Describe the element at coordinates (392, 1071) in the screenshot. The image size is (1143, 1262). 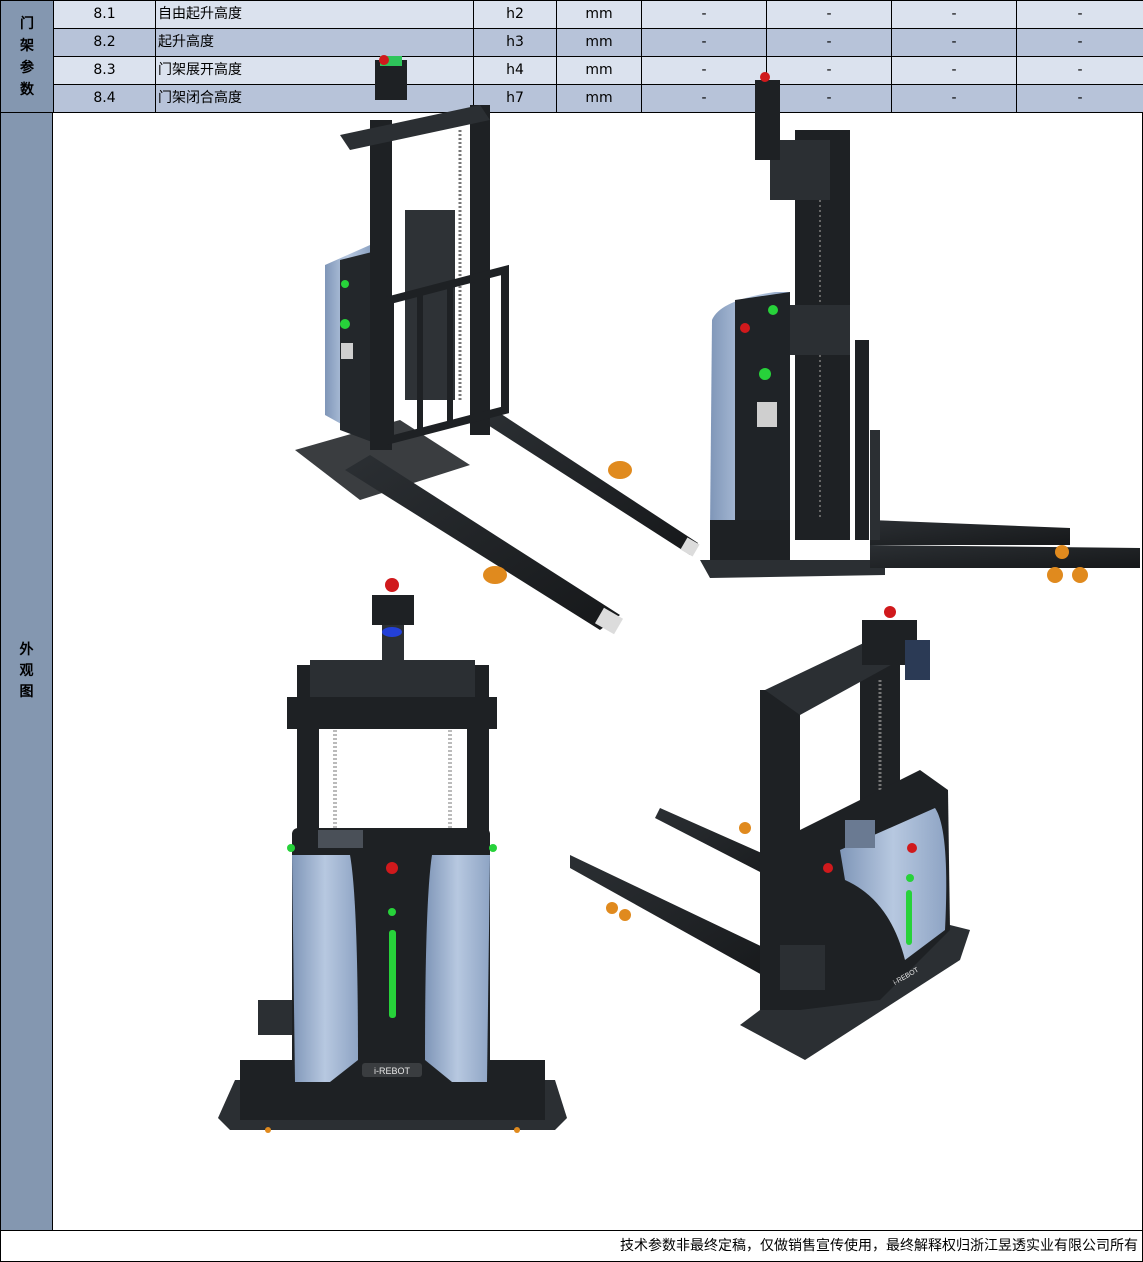
I see `brand-logo-rear: i-REBOT` at that location.